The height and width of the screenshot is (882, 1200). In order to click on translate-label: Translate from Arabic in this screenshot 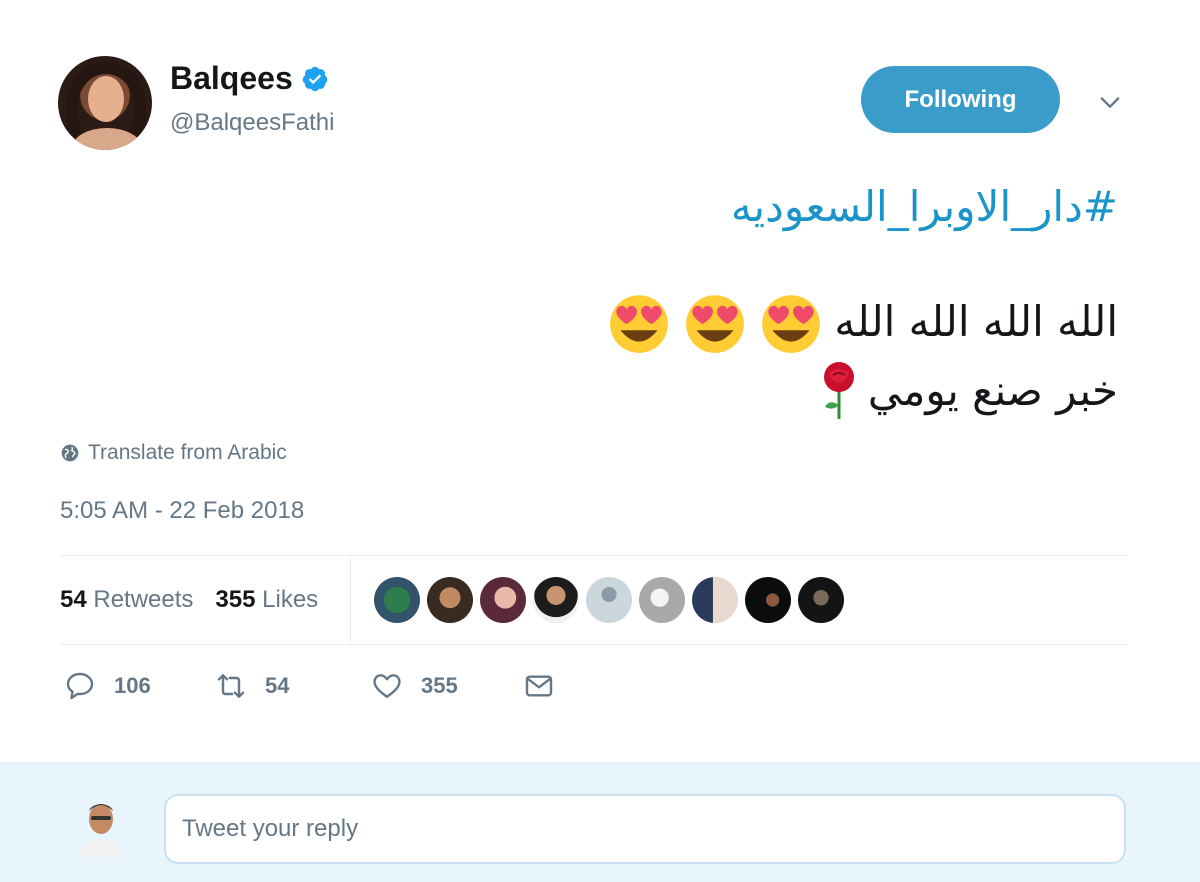, I will do `click(187, 452)`.